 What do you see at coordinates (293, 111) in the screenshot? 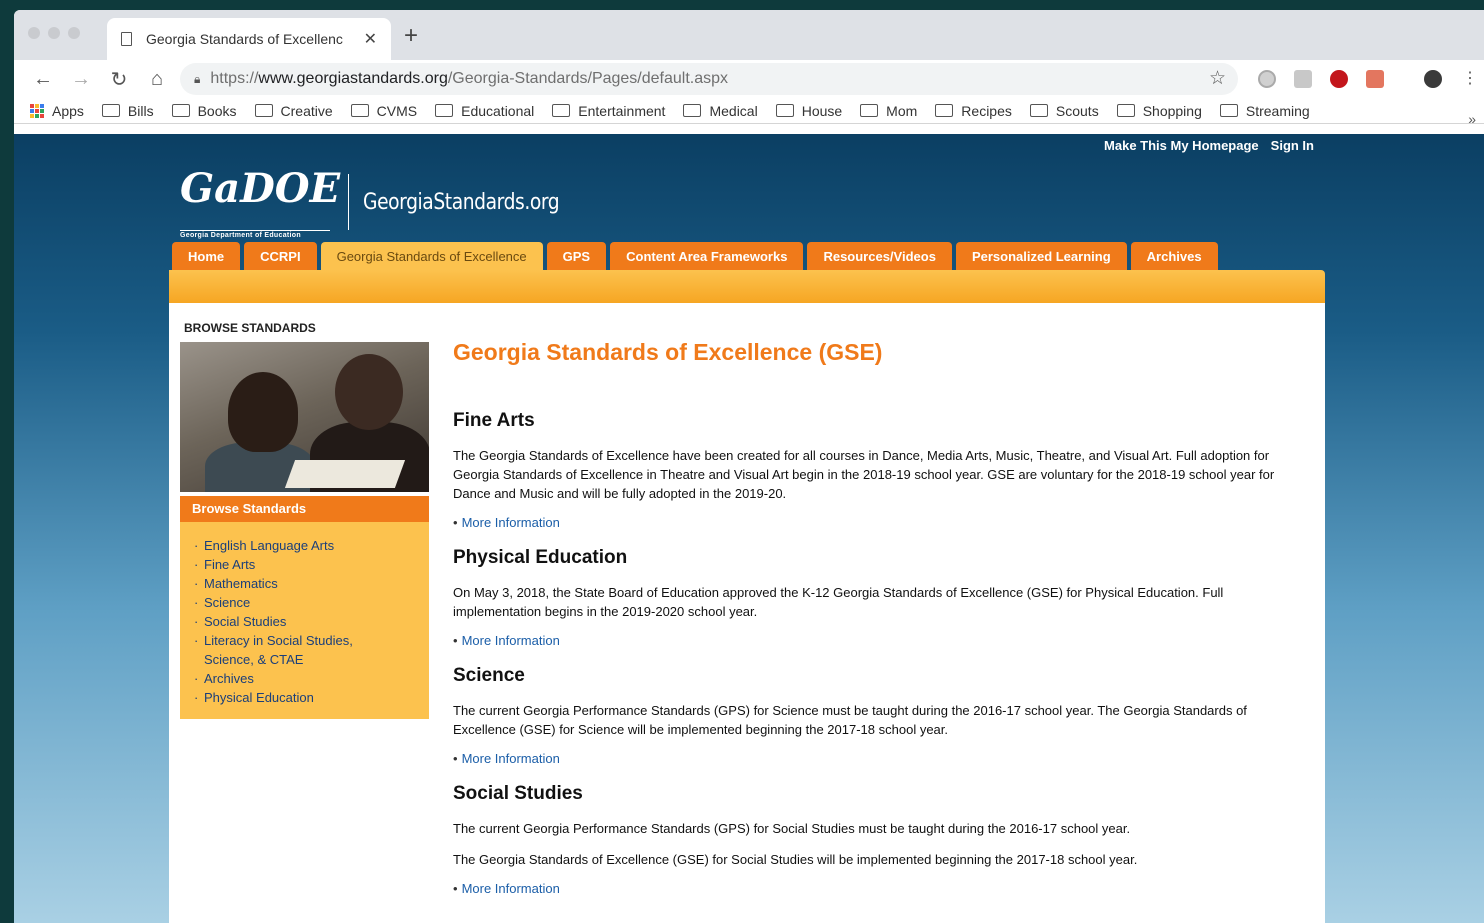
I see `bookmark-creative: Creative` at bounding box center [293, 111].